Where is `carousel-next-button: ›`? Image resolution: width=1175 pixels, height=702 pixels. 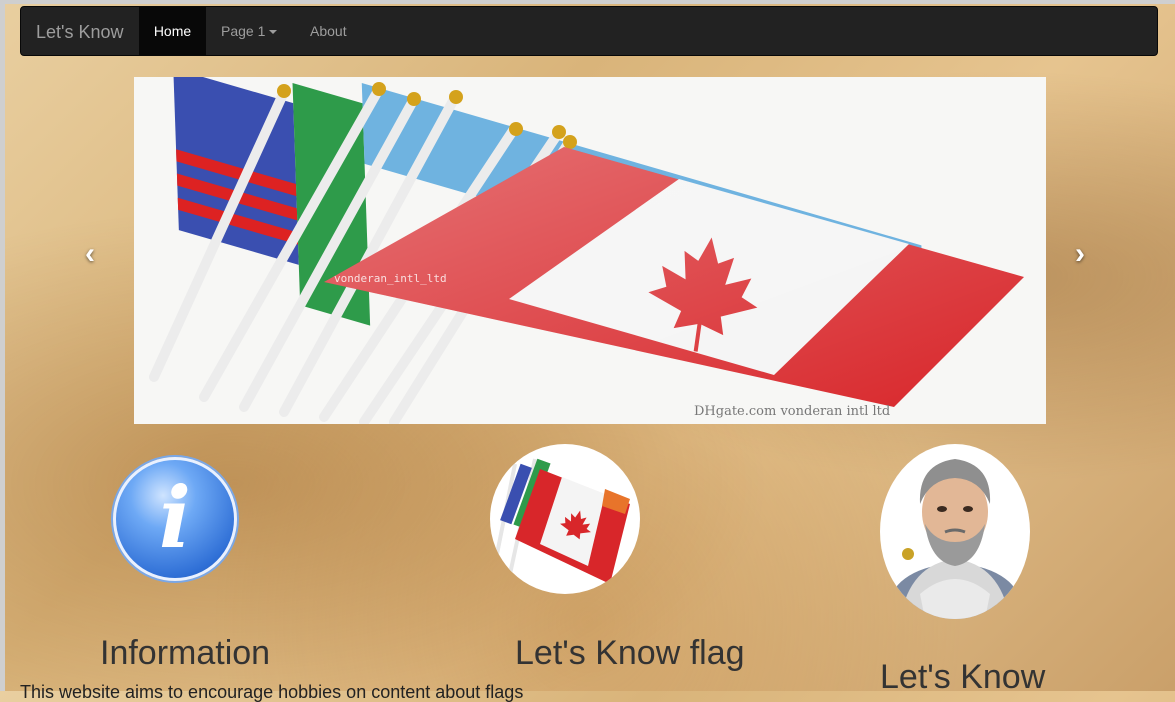 carousel-next-button: › is located at coordinates (1080, 254).